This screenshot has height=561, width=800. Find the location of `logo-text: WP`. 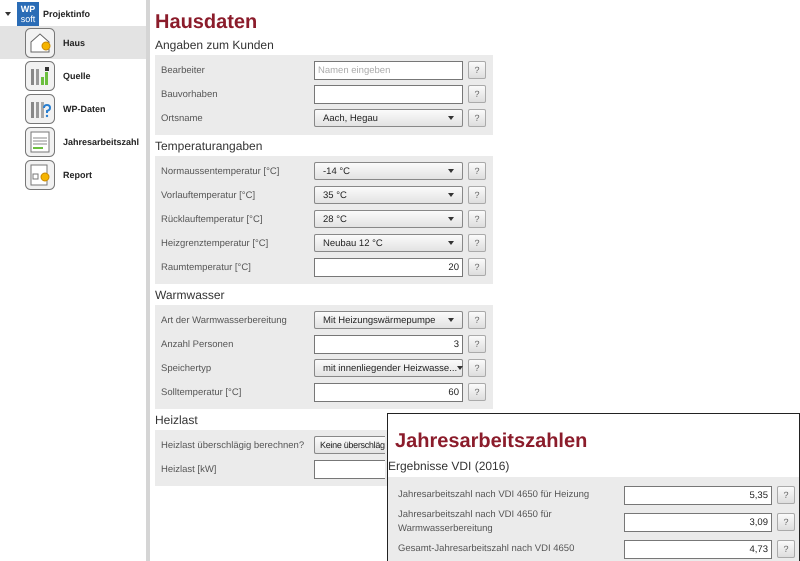

logo-text: WP is located at coordinates (28, 9).